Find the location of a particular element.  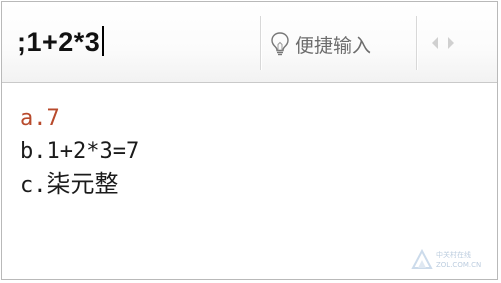

triangle-left-icon is located at coordinates (435, 43).